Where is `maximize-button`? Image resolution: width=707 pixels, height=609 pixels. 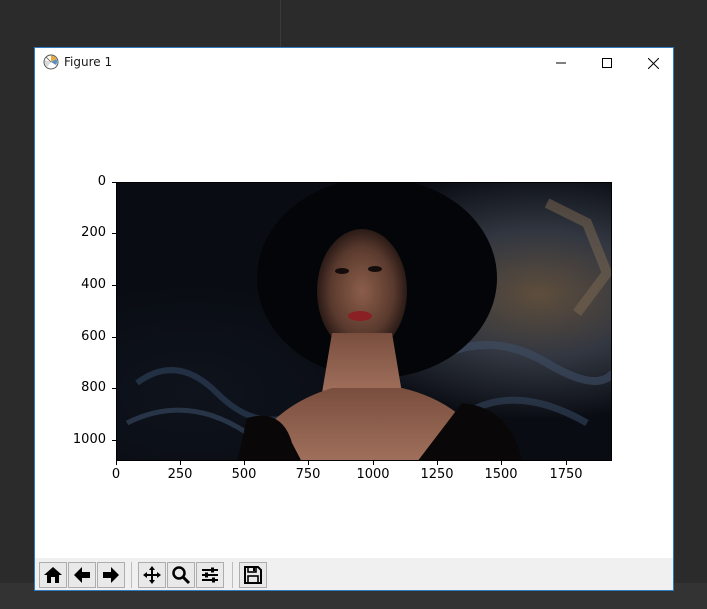 maximize-button is located at coordinates (607, 63).